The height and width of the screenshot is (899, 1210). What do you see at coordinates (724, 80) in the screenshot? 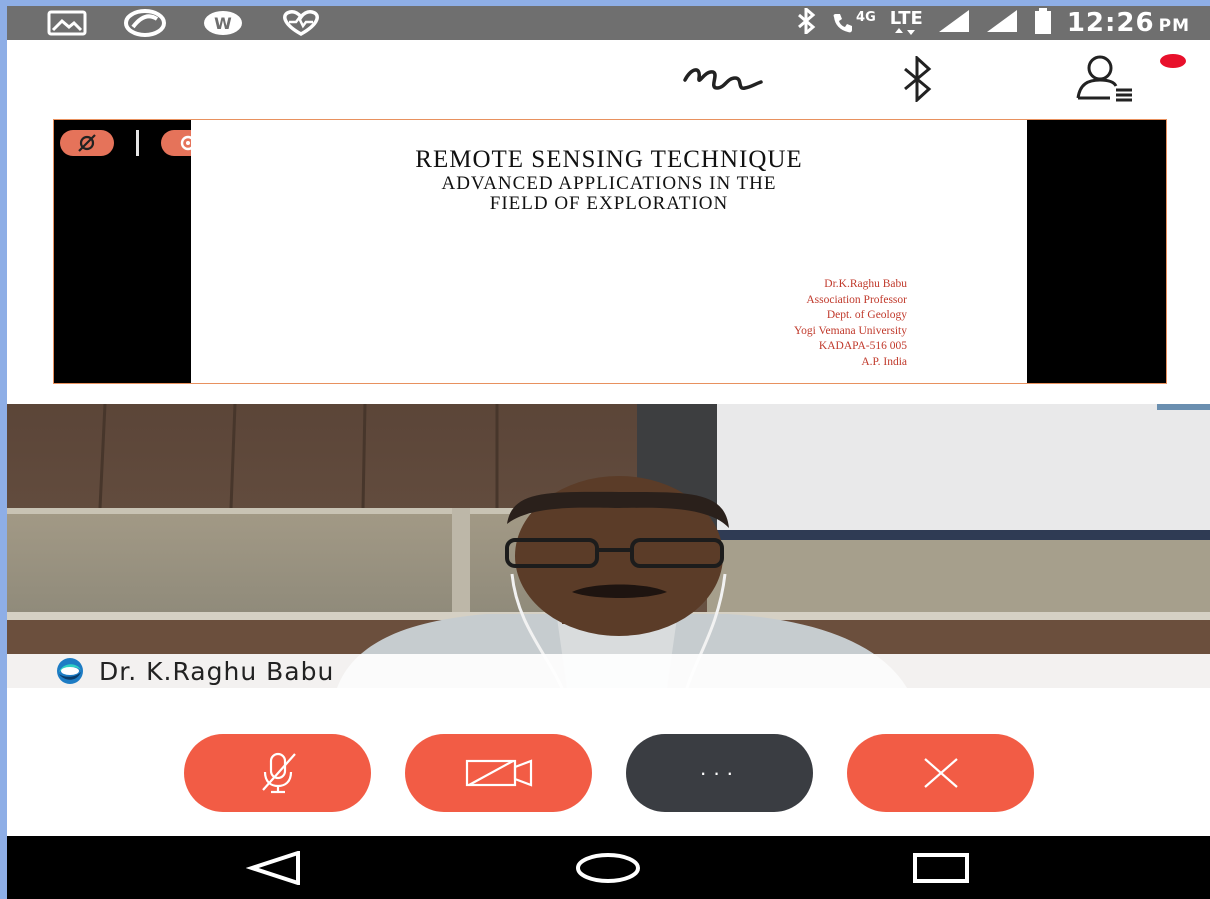
I see `annotate-icon` at bounding box center [724, 80].